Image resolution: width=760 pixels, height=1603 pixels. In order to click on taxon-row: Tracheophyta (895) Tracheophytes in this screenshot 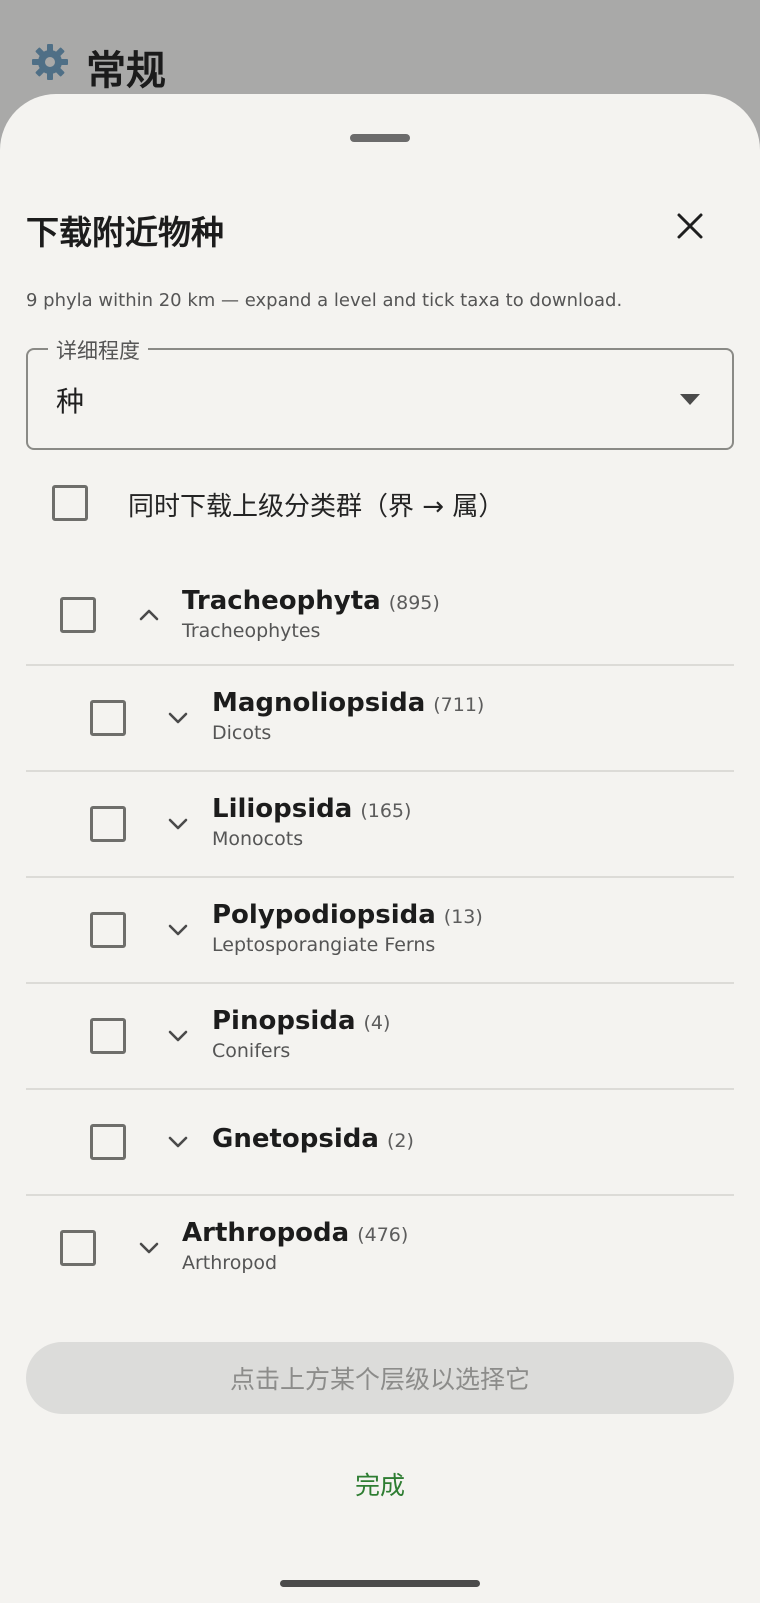, I will do `click(380, 613)`.